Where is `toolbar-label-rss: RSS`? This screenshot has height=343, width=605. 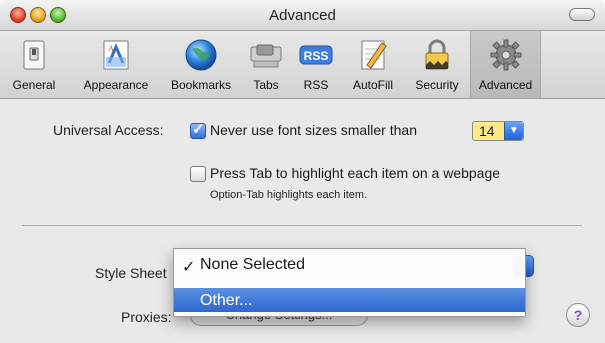
toolbar-label-rss: RSS is located at coordinates (316, 85).